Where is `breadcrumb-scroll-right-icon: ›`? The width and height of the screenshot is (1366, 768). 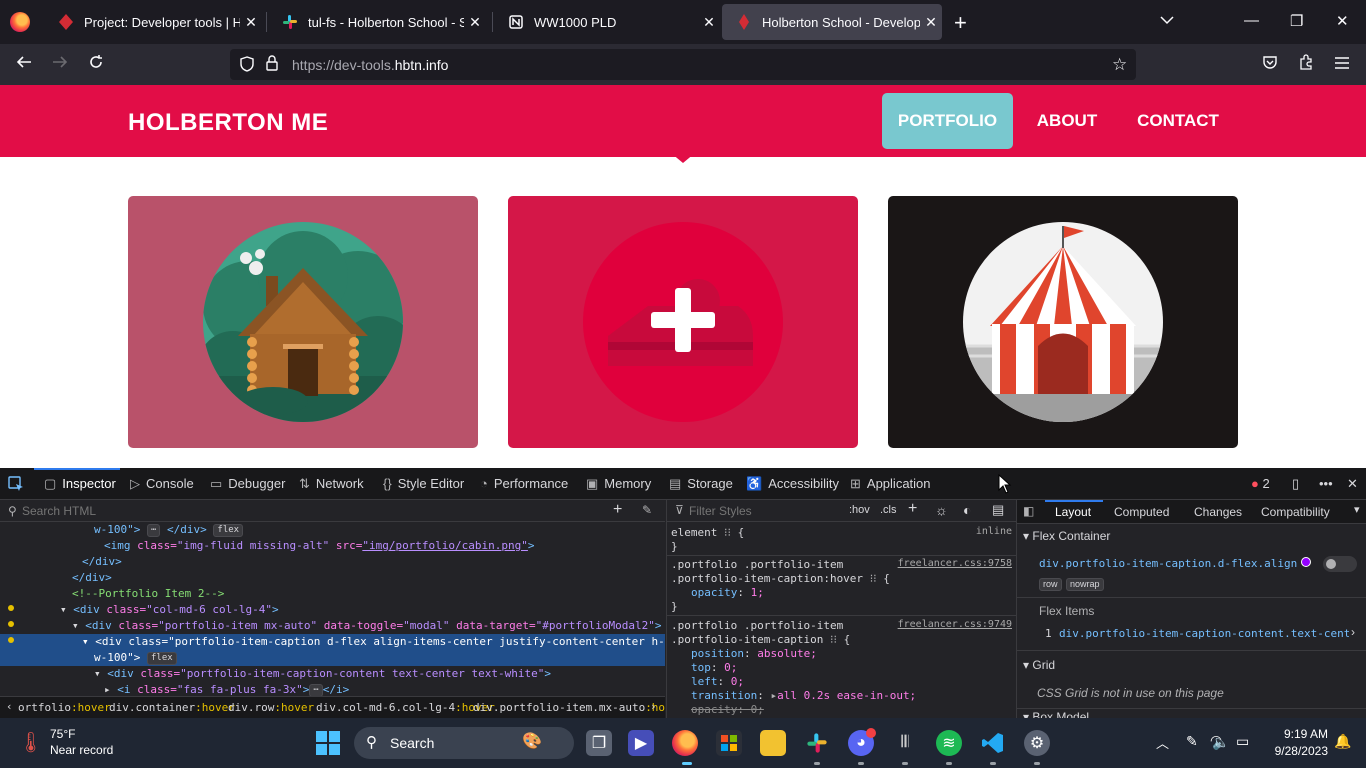 breadcrumb-scroll-right-icon: › is located at coordinates (653, 706).